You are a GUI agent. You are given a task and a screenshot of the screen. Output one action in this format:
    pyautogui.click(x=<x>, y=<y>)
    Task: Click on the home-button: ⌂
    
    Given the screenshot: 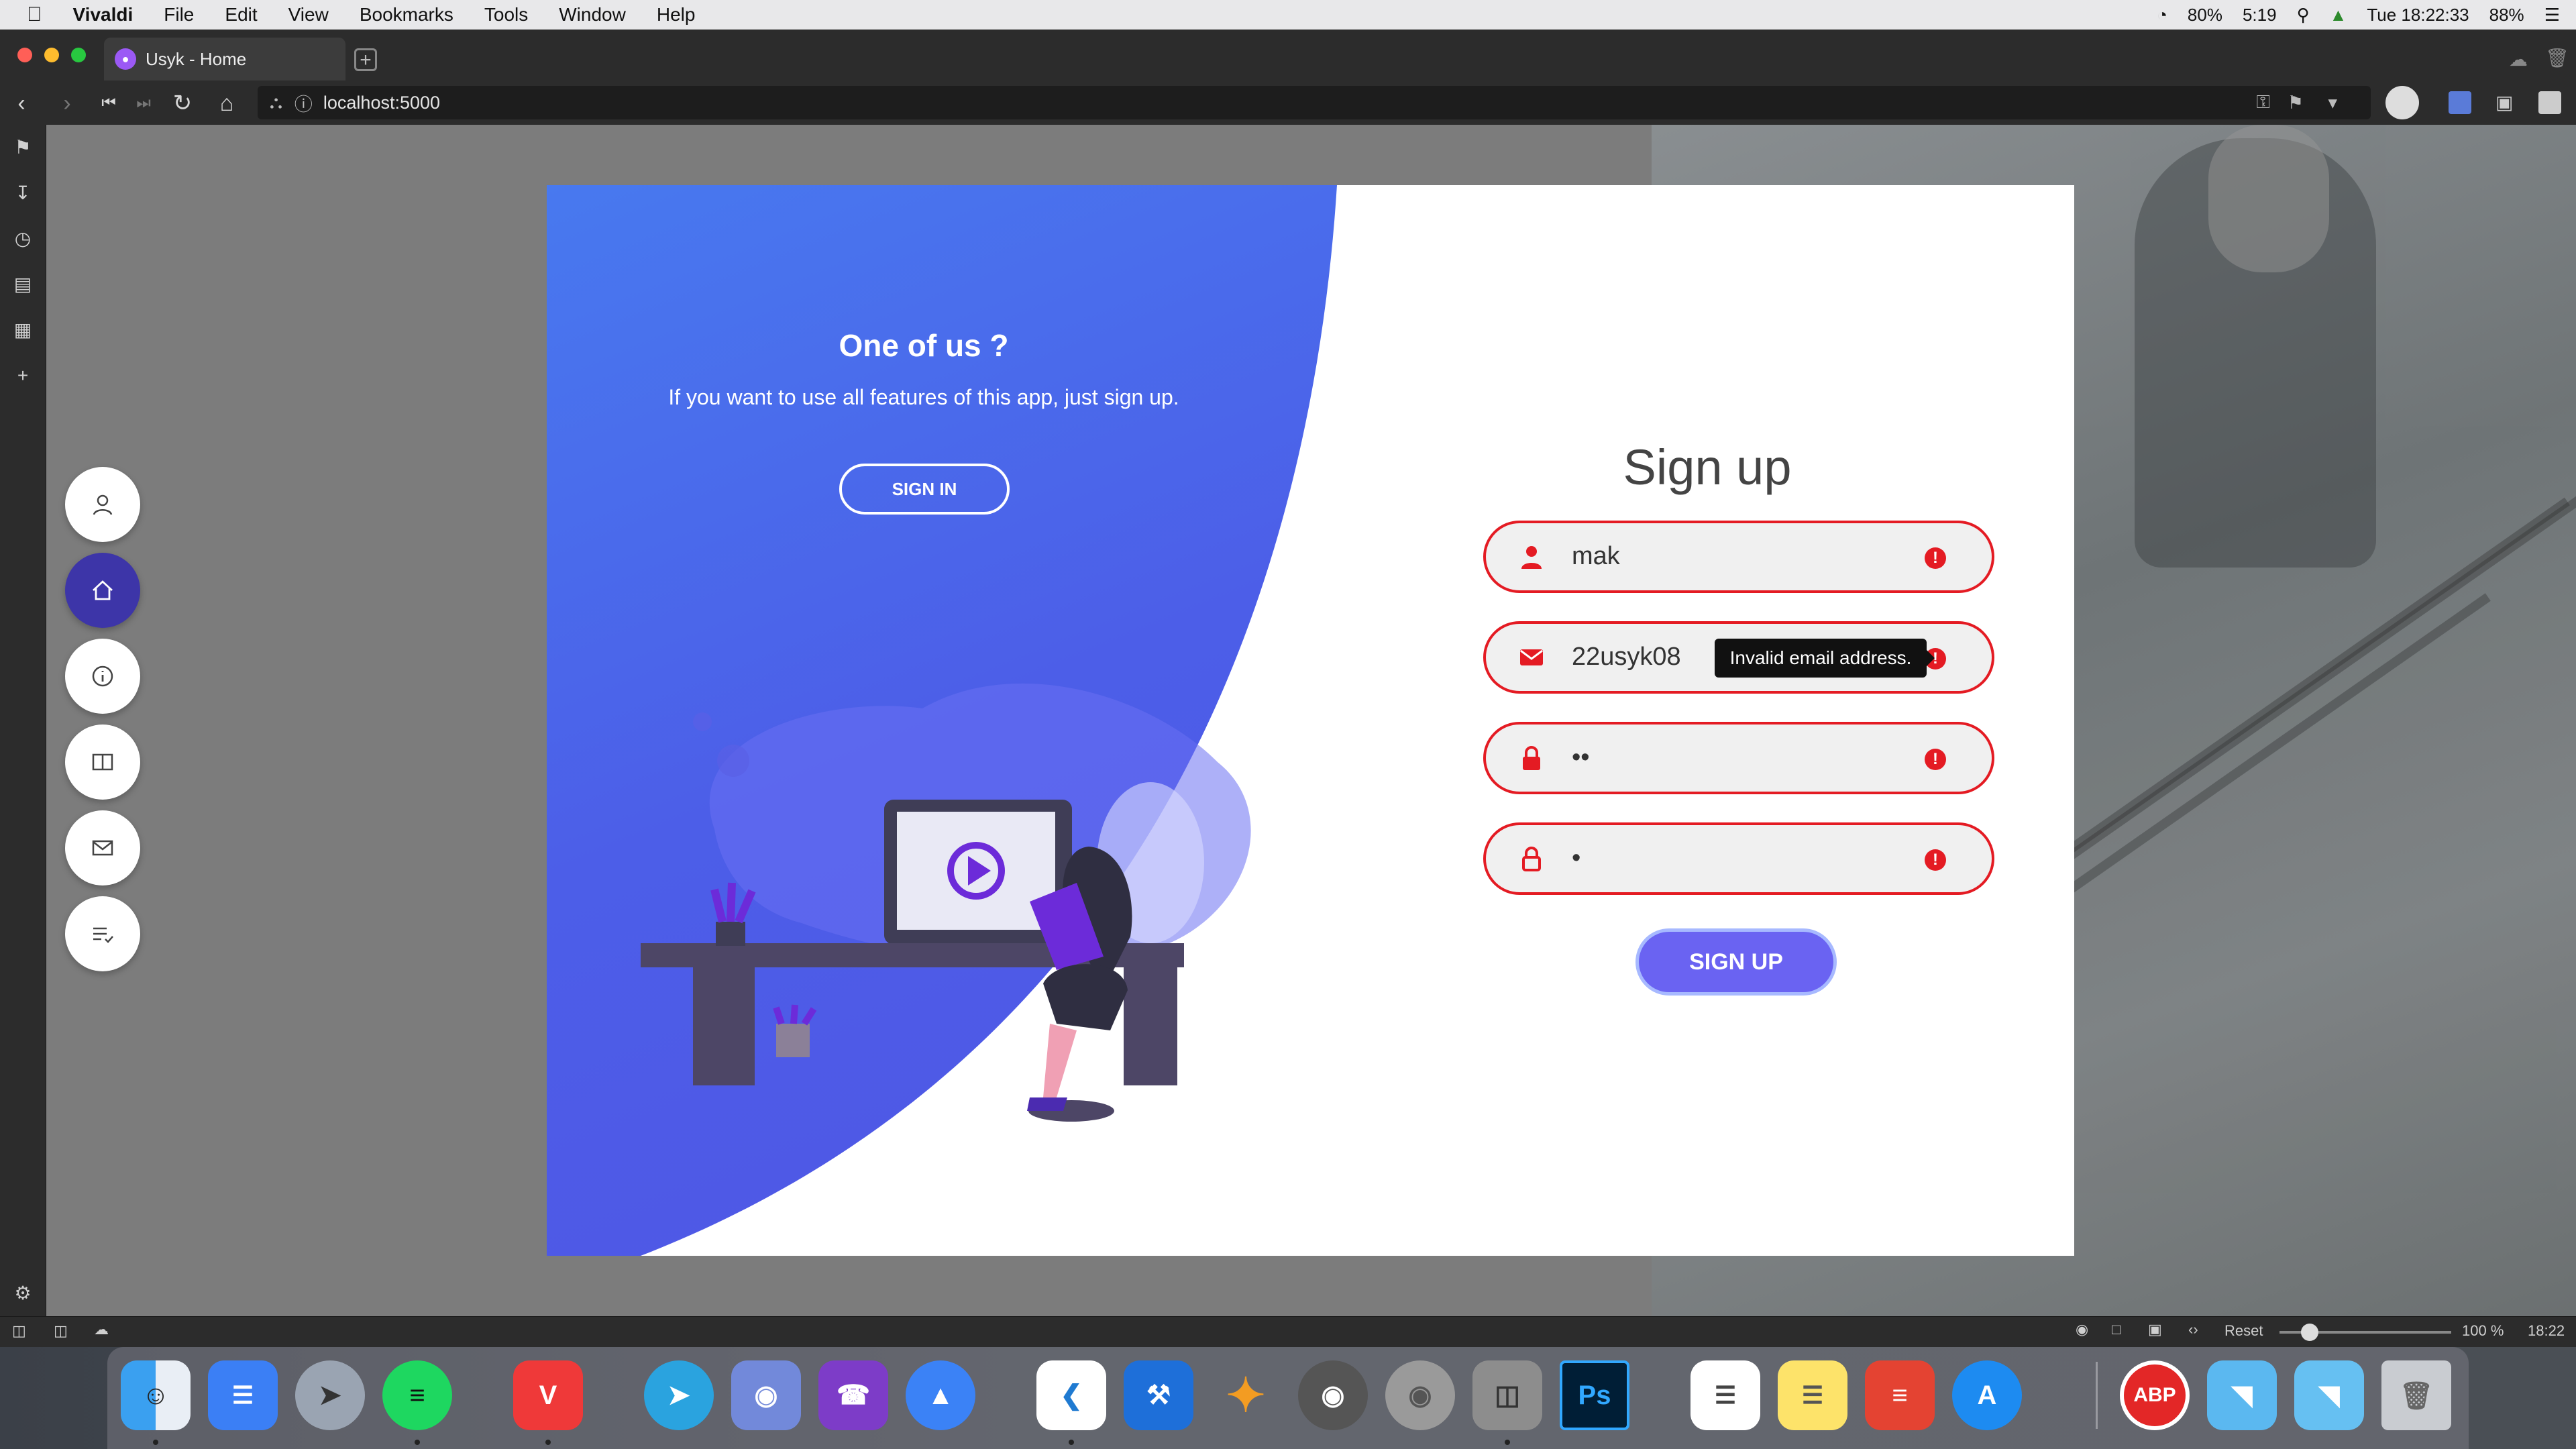 What is the action you would take?
    pyautogui.click(x=226, y=103)
    